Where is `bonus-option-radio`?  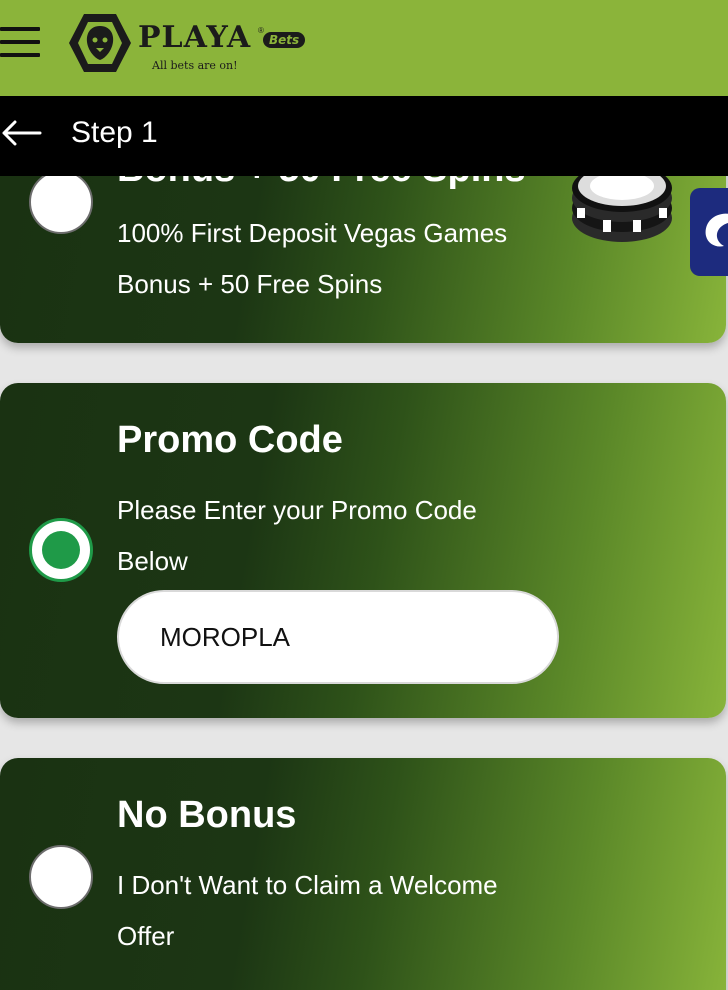 bonus-option-radio is located at coordinates (61, 202).